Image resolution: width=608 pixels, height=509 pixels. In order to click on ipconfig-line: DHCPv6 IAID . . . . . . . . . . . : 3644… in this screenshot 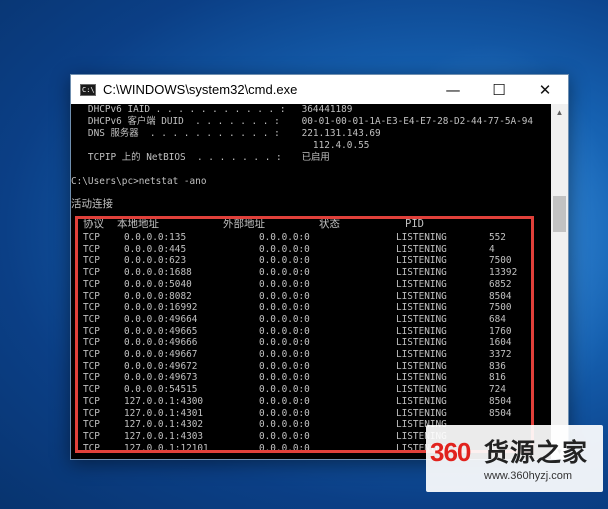, I will do `click(311, 110)`.